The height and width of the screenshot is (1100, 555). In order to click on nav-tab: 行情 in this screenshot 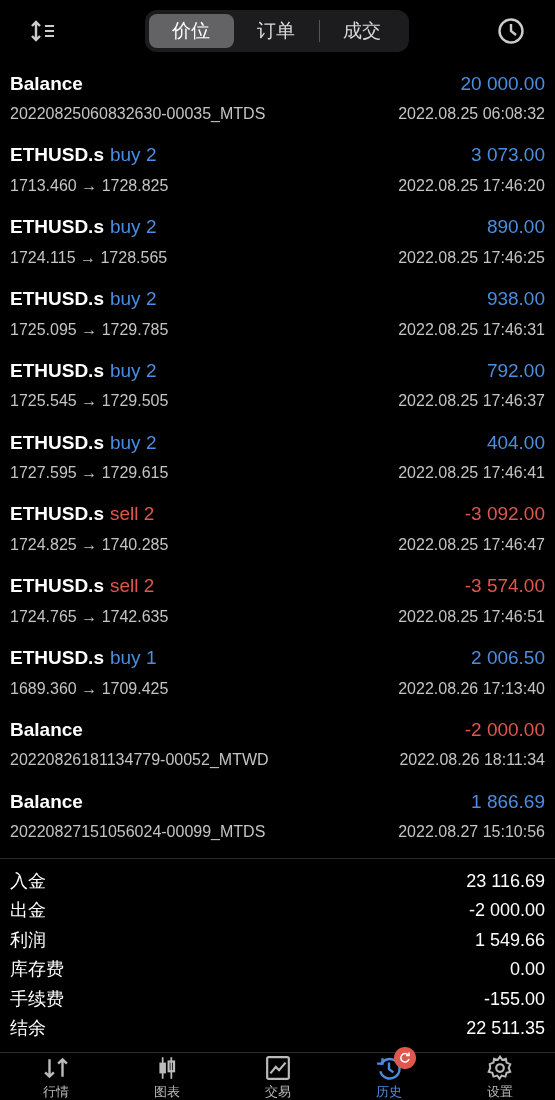, I will do `click(55, 1076)`.